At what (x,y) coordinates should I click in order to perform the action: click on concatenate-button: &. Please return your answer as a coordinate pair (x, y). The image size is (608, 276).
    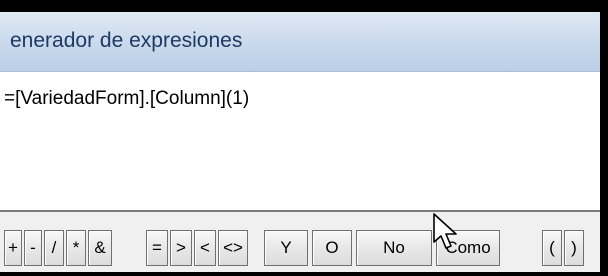
    Looking at the image, I should click on (100, 248).